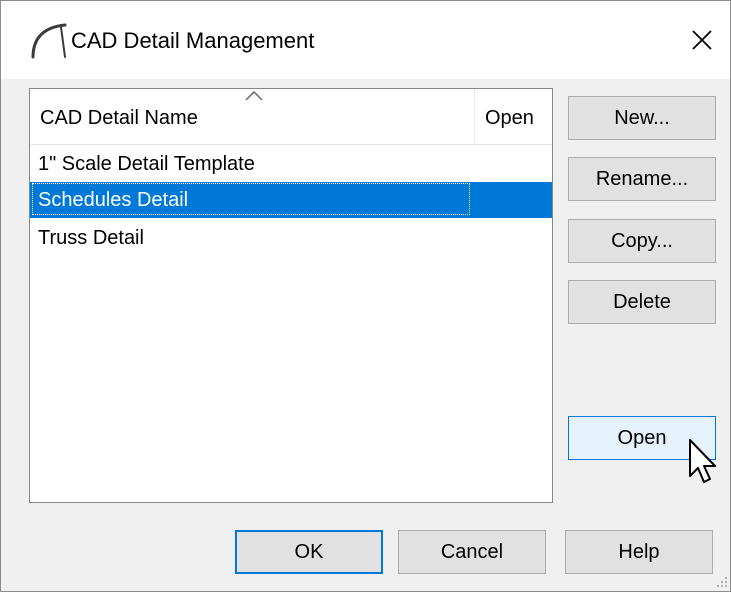  Describe the element at coordinates (472, 552) in the screenshot. I see `cancel-button: Cancel` at that location.